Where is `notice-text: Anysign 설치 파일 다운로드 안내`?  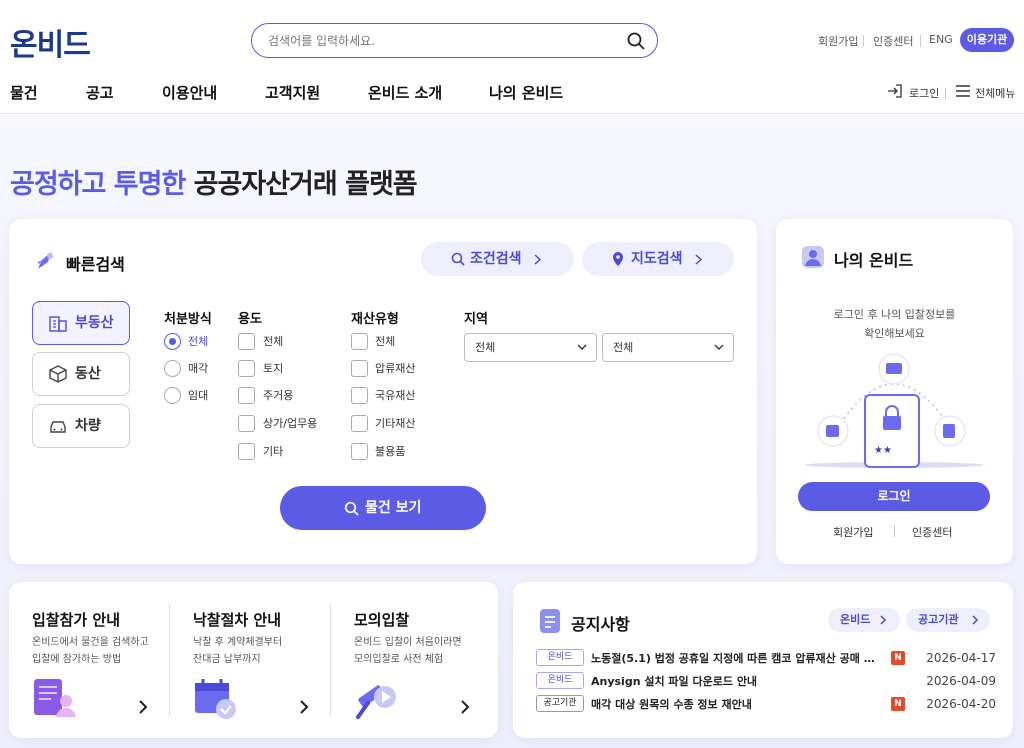 notice-text: Anysign 설치 파일 다운로드 안내 is located at coordinates (737, 681).